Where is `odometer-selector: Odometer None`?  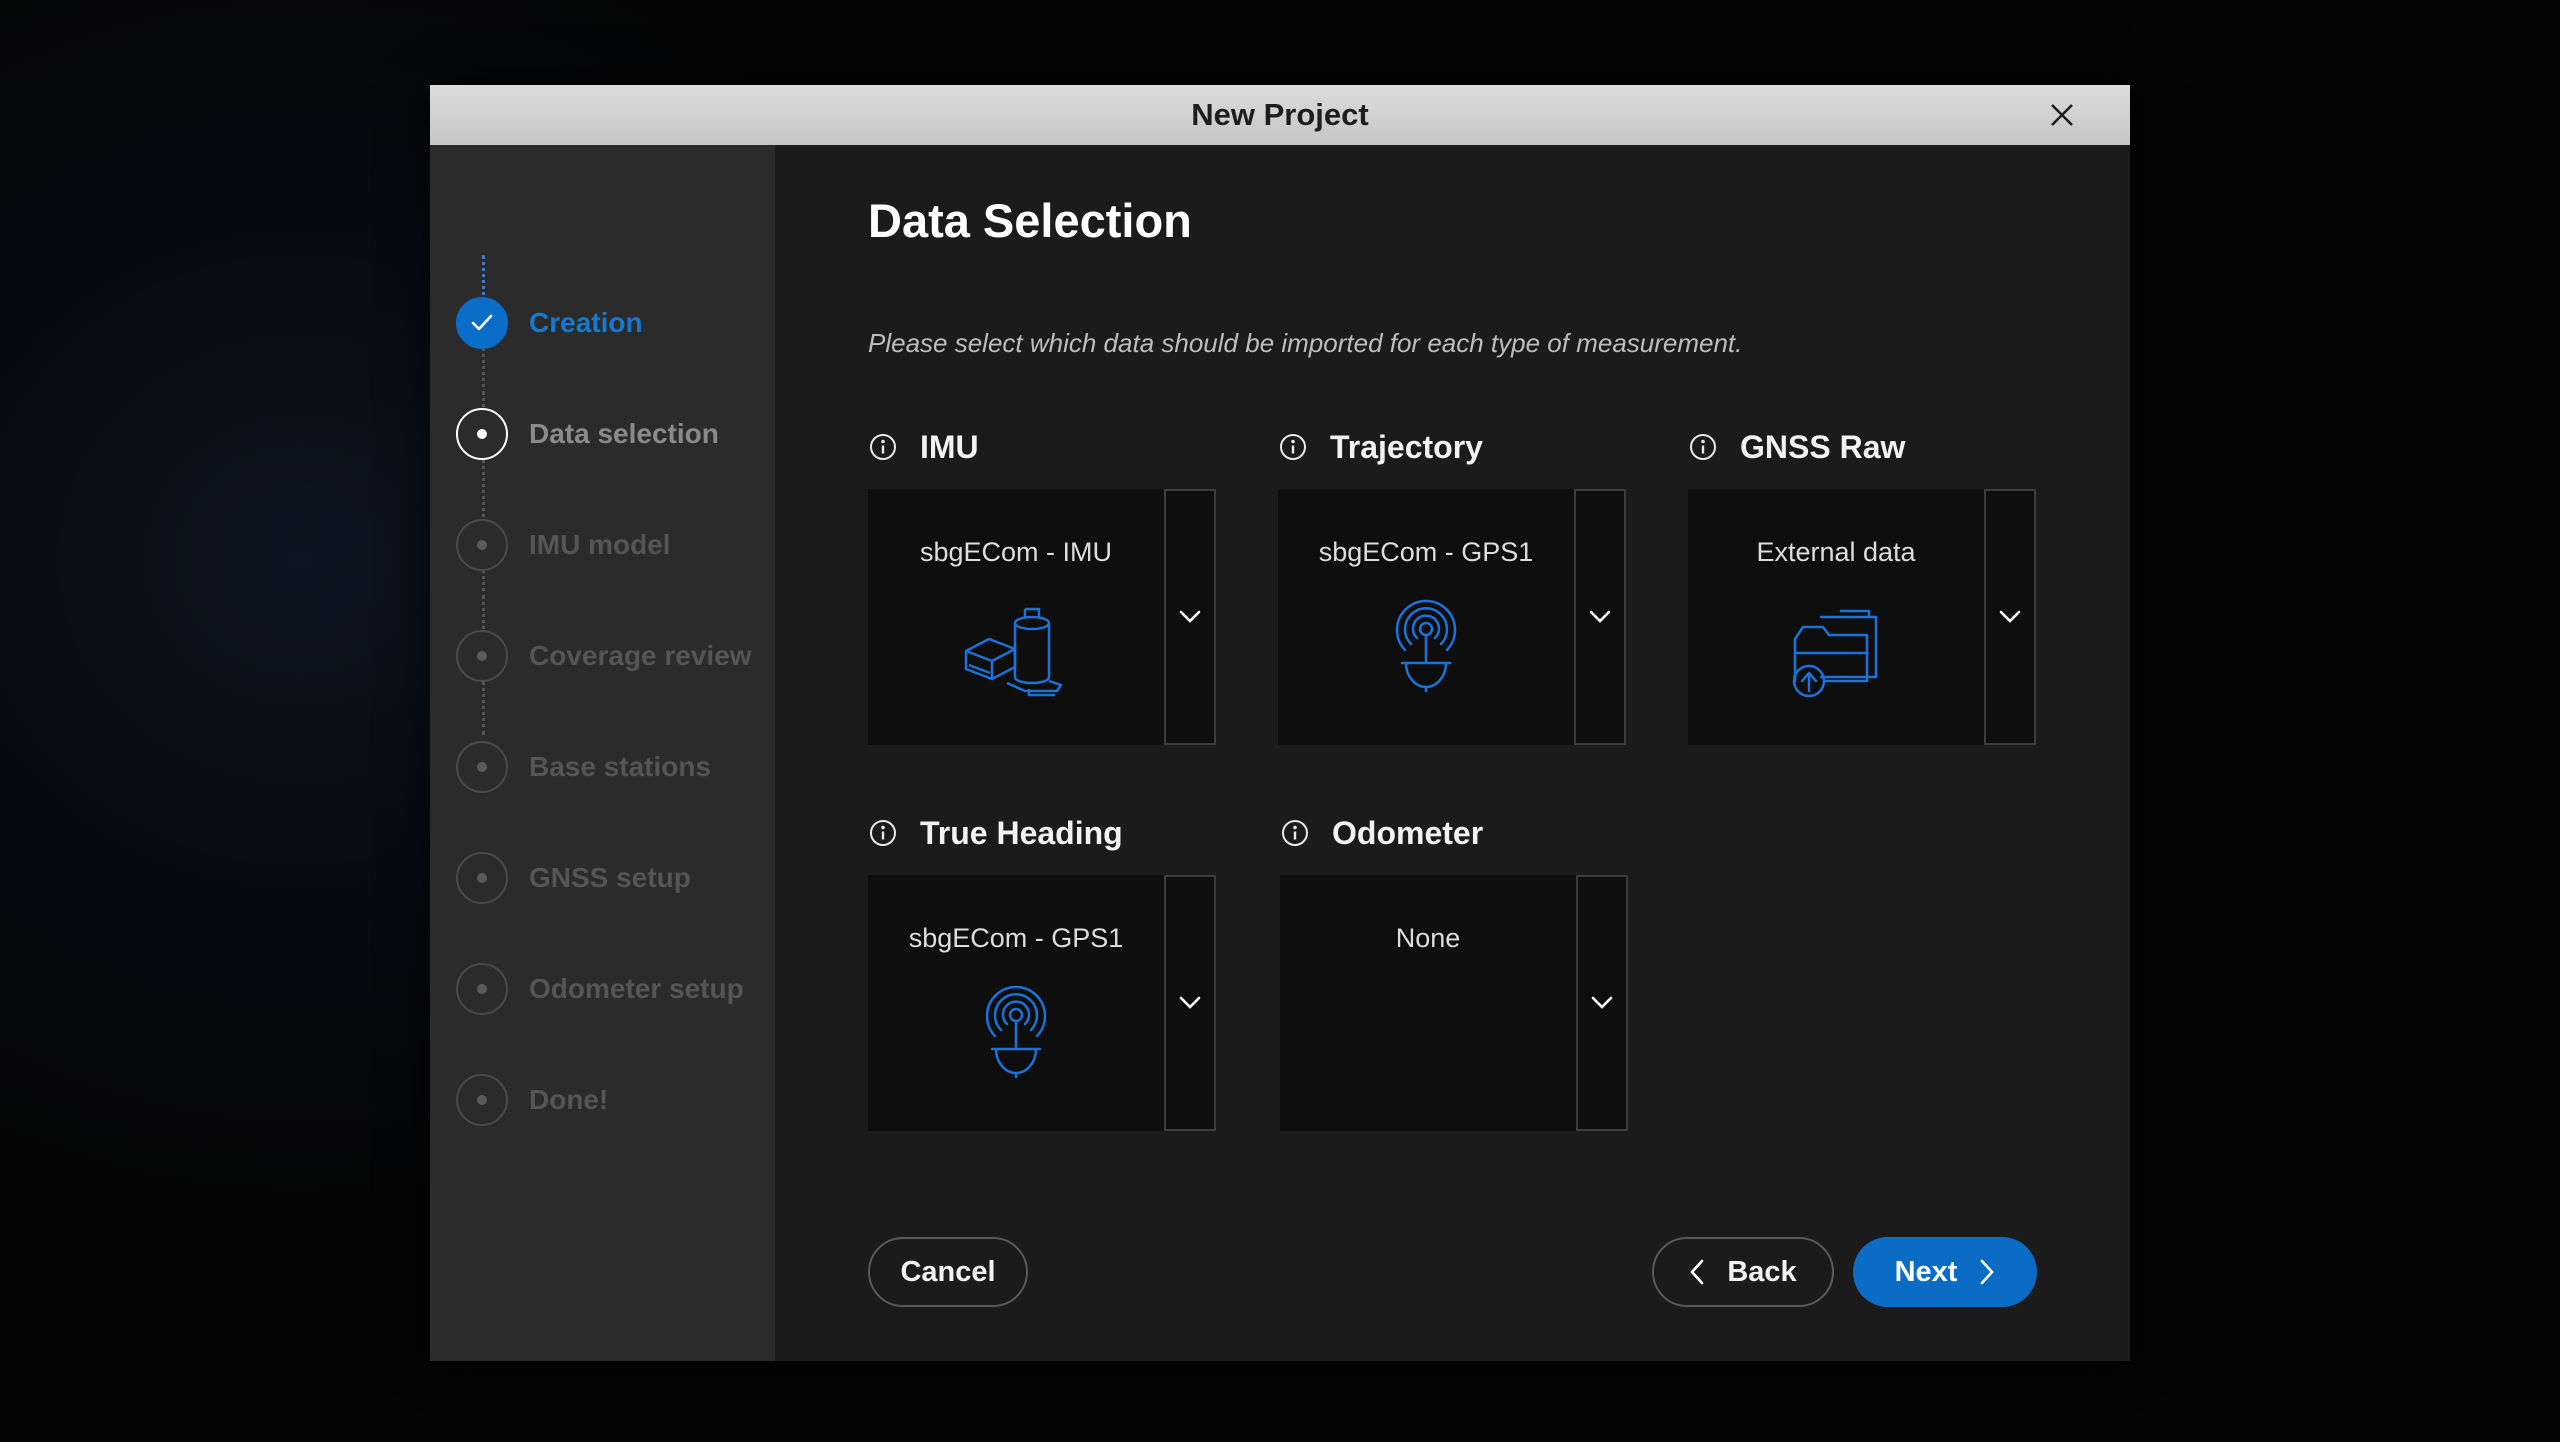 odometer-selector: Odometer None is located at coordinates (1455, 972).